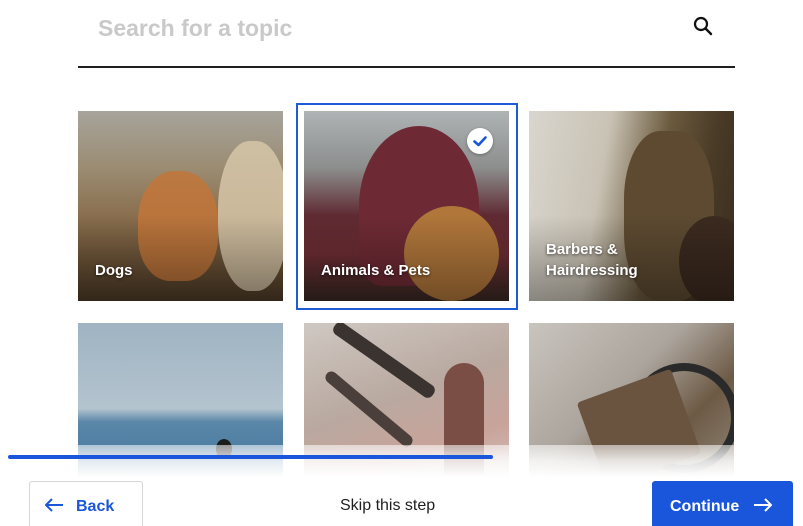 The height and width of the screenshot is (526, 803). I want to click on search-bar, so click(406, 34).